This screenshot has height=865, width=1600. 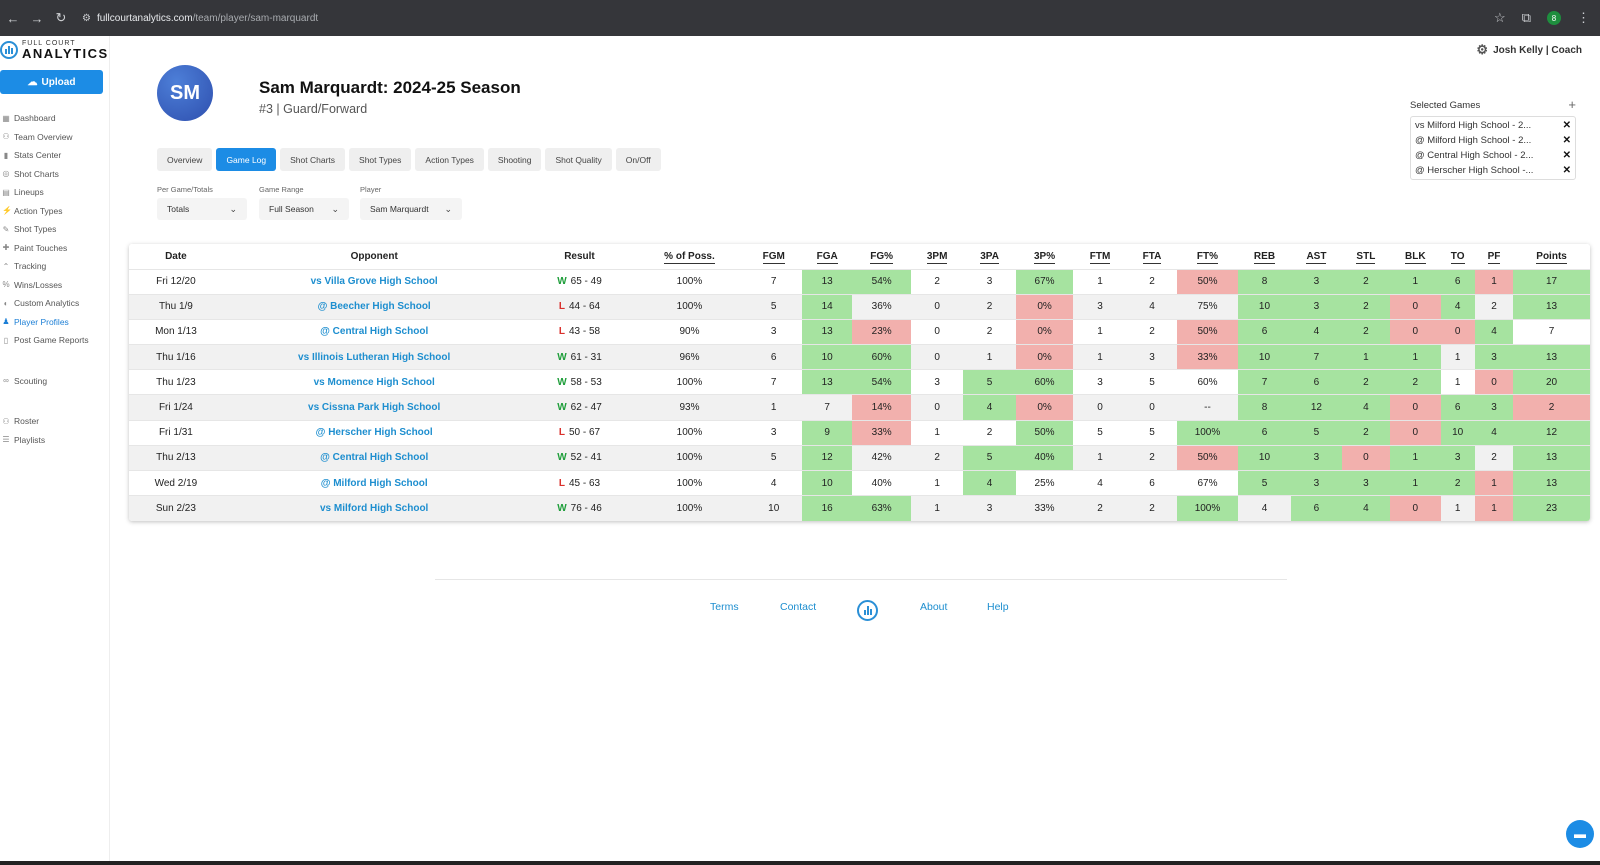 I want to click on tab-on-off: On/Off, so click(x=638, y=159).